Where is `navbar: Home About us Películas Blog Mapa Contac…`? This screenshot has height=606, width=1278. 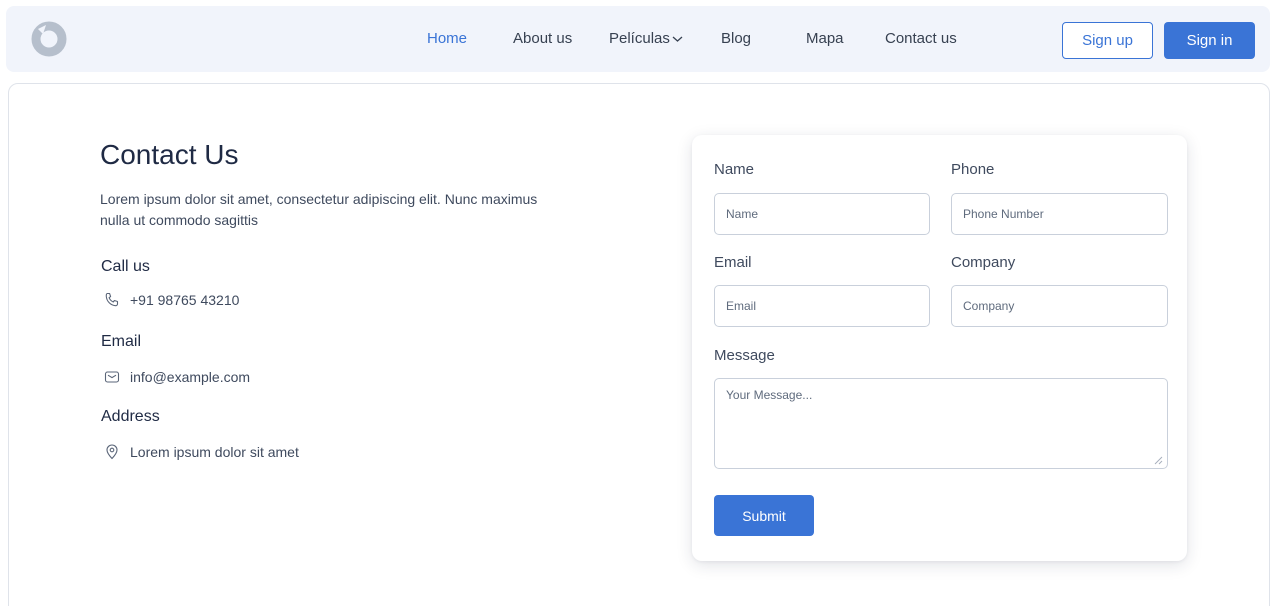
navbar: Home About us Películas Blog Mapa Contac… is located at coordinates (638, 39).